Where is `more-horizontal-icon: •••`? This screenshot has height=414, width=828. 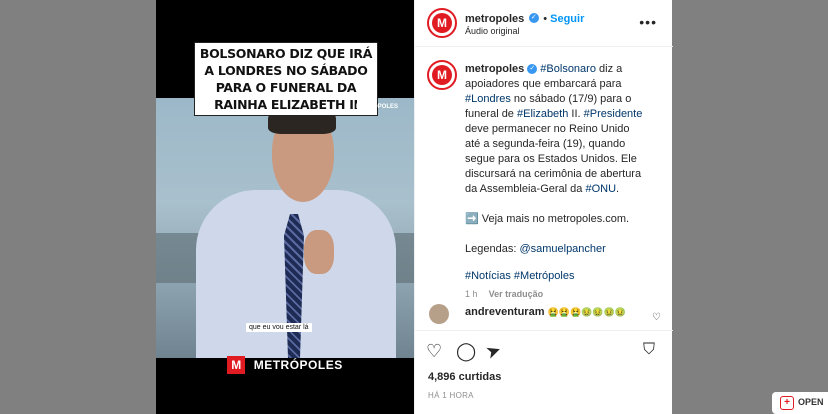 more-horizontal-icon: ••• is located at coordinates (648, 22).